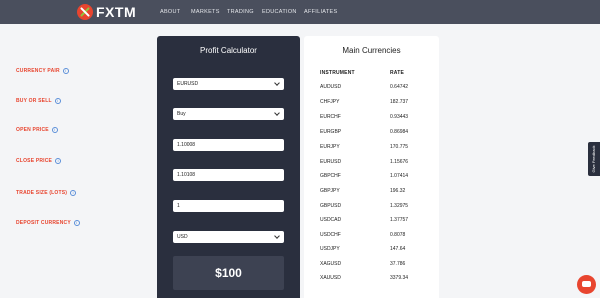  I want to click on currency-row: EURGBP 0.86984, so click(377, 134).